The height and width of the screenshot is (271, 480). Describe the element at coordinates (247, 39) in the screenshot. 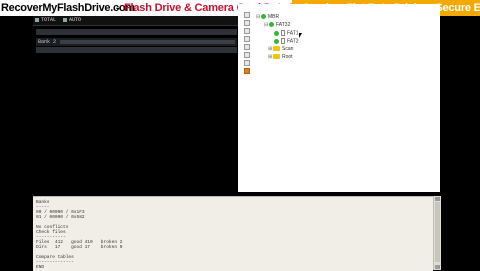

I see `search-icon` at that location.